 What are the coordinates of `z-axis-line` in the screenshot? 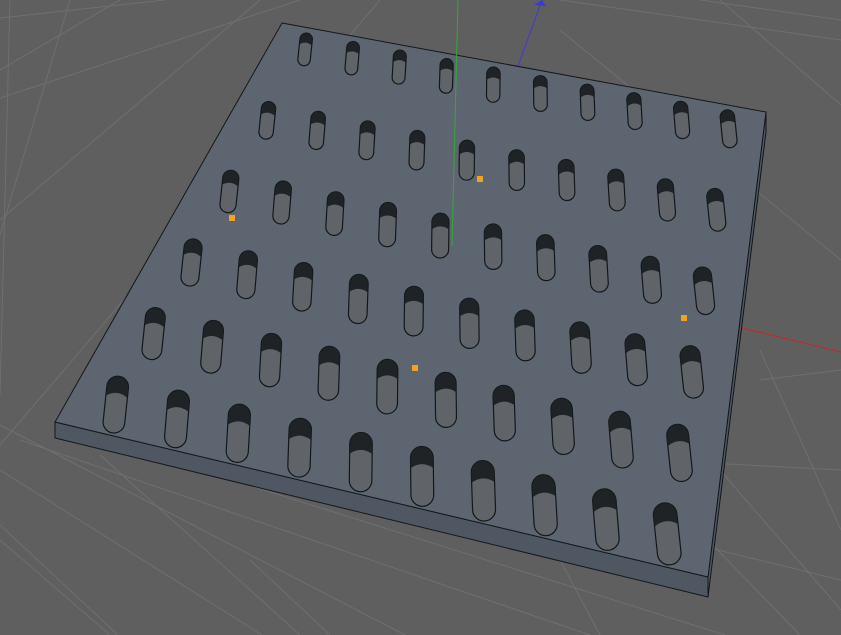 It's located at (530, 33).